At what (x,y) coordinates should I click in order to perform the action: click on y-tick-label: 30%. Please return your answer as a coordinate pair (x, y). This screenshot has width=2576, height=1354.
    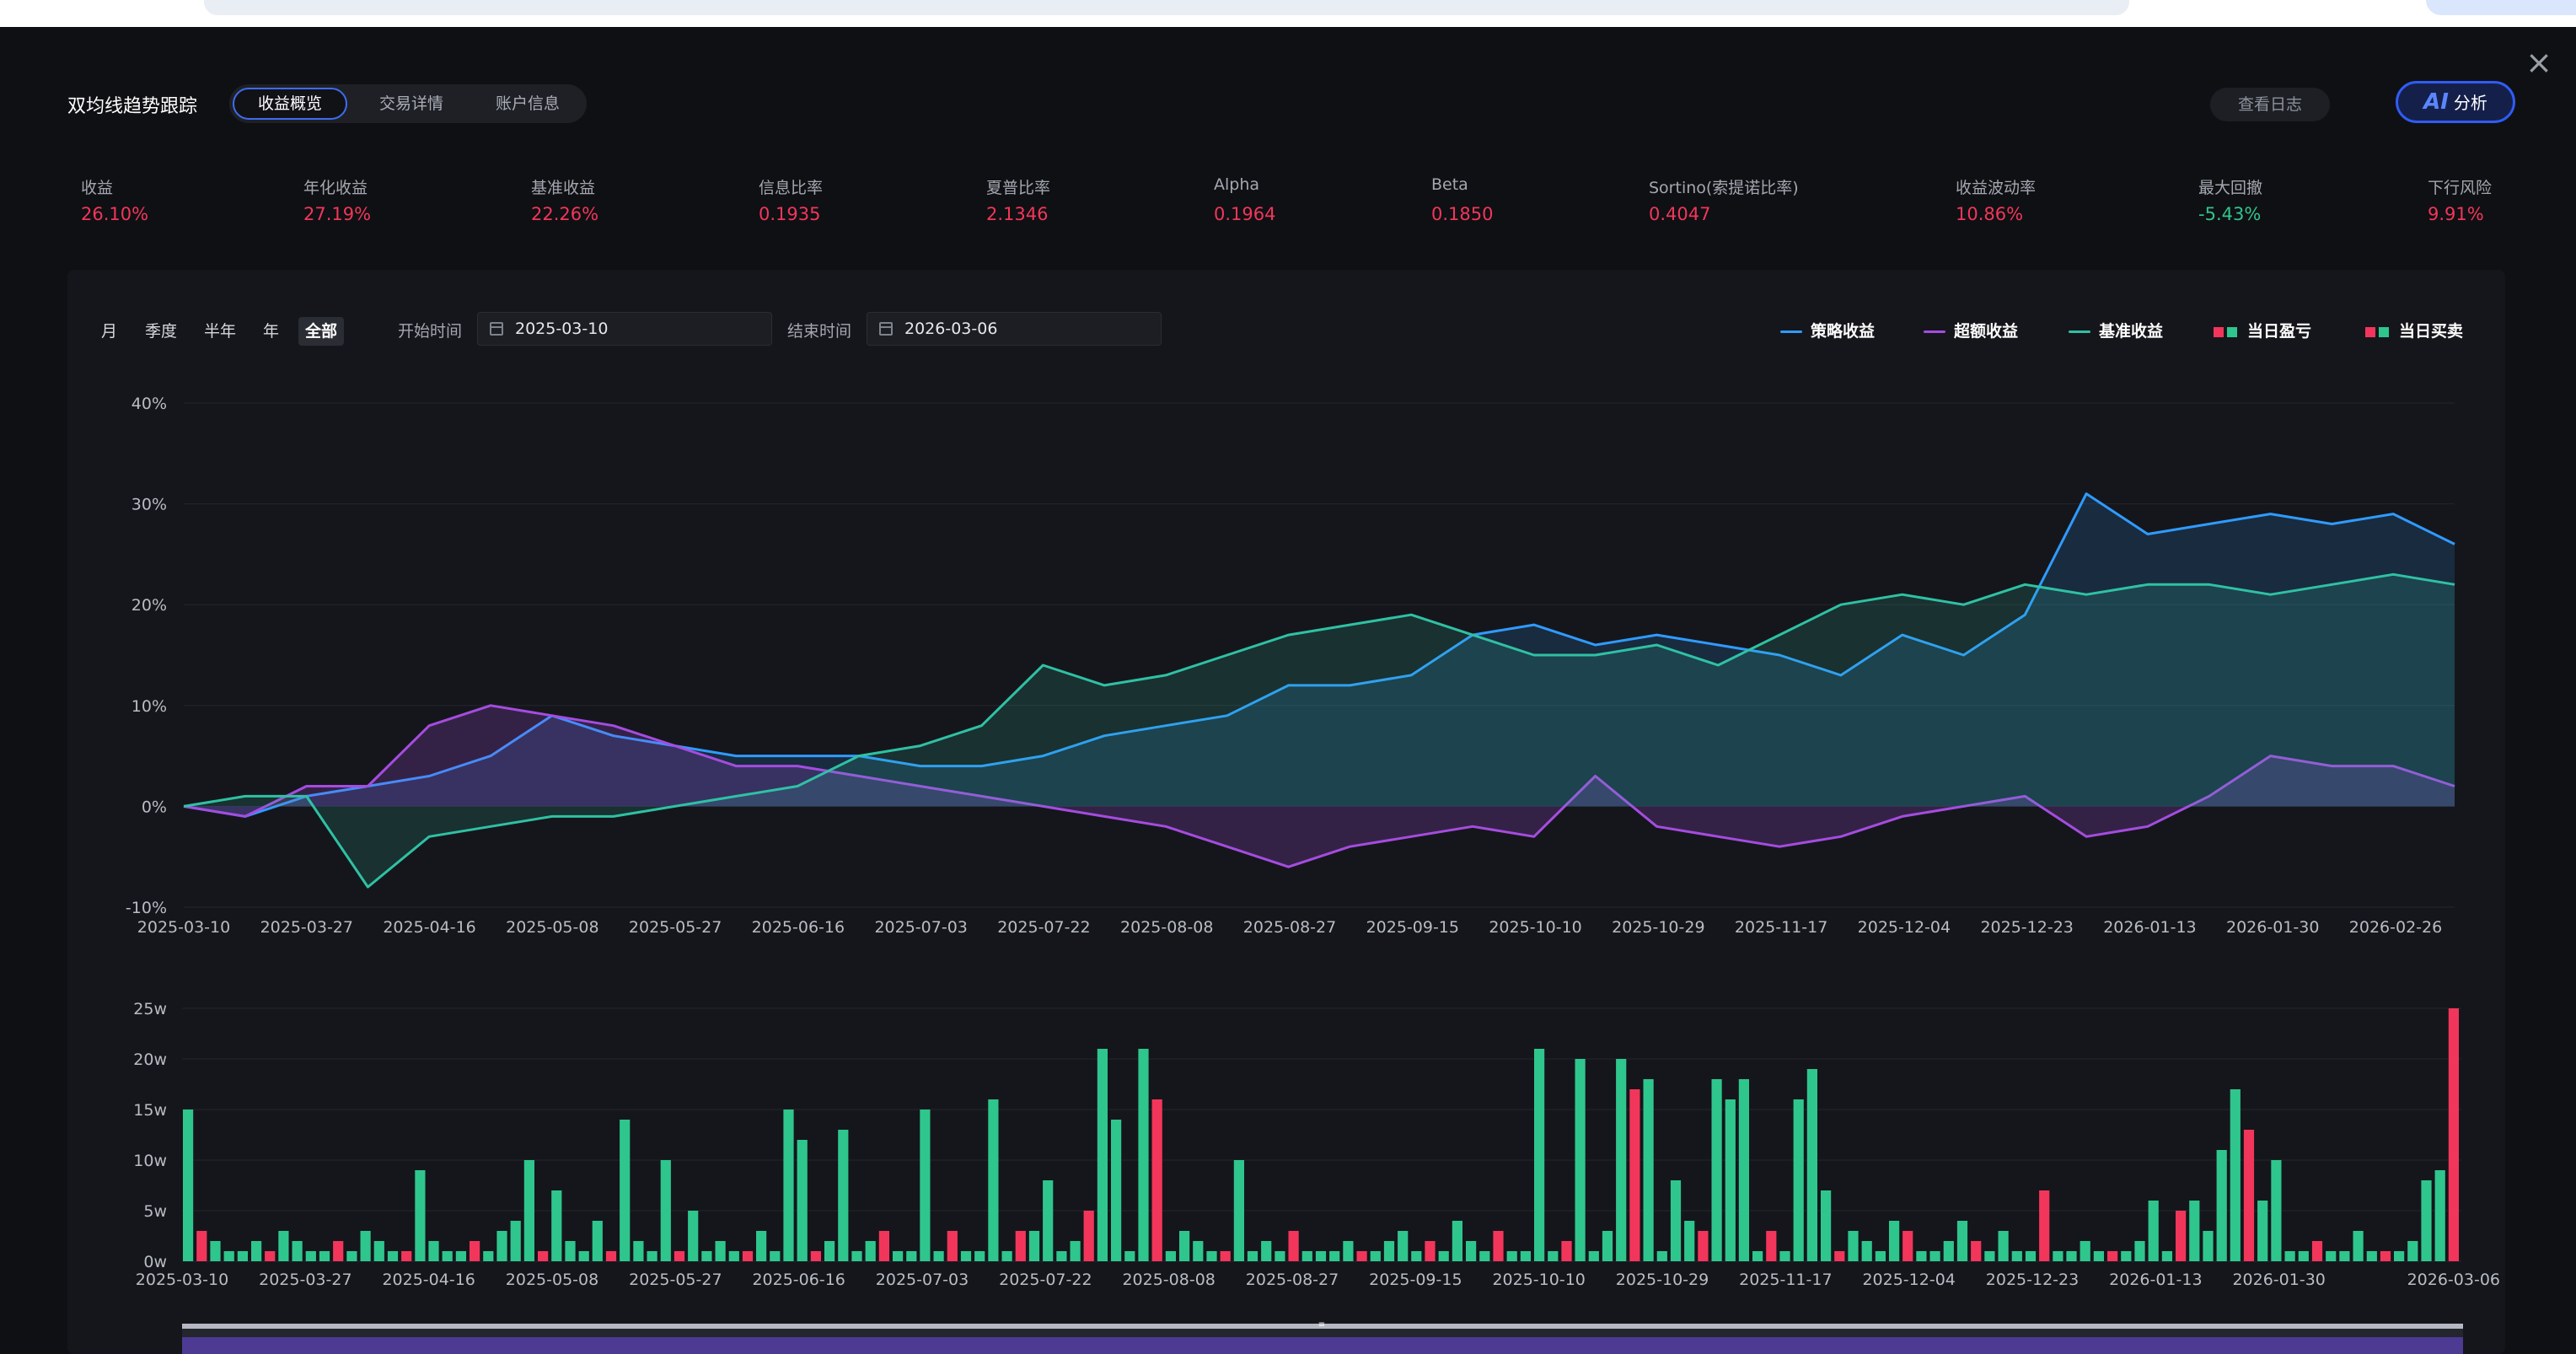
    Looking at the image, I should click on (149, 505).